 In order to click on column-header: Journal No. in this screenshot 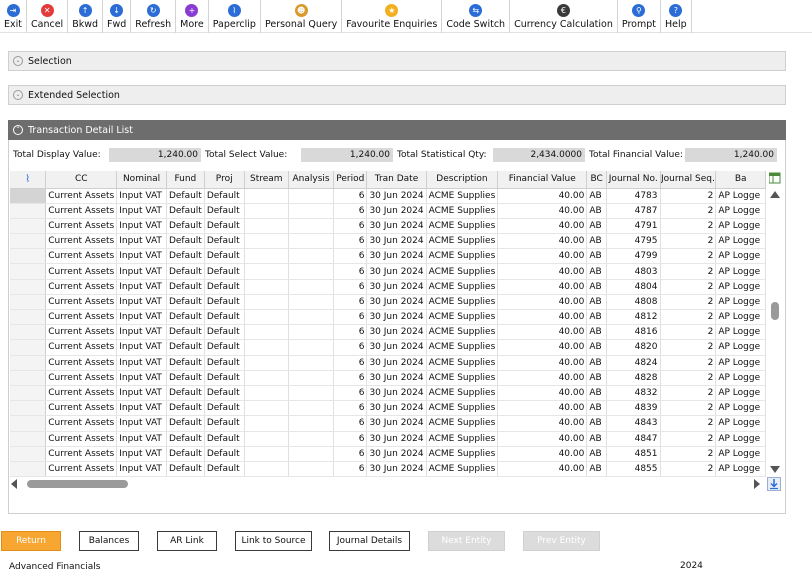, I will do `click(633, 180)`.